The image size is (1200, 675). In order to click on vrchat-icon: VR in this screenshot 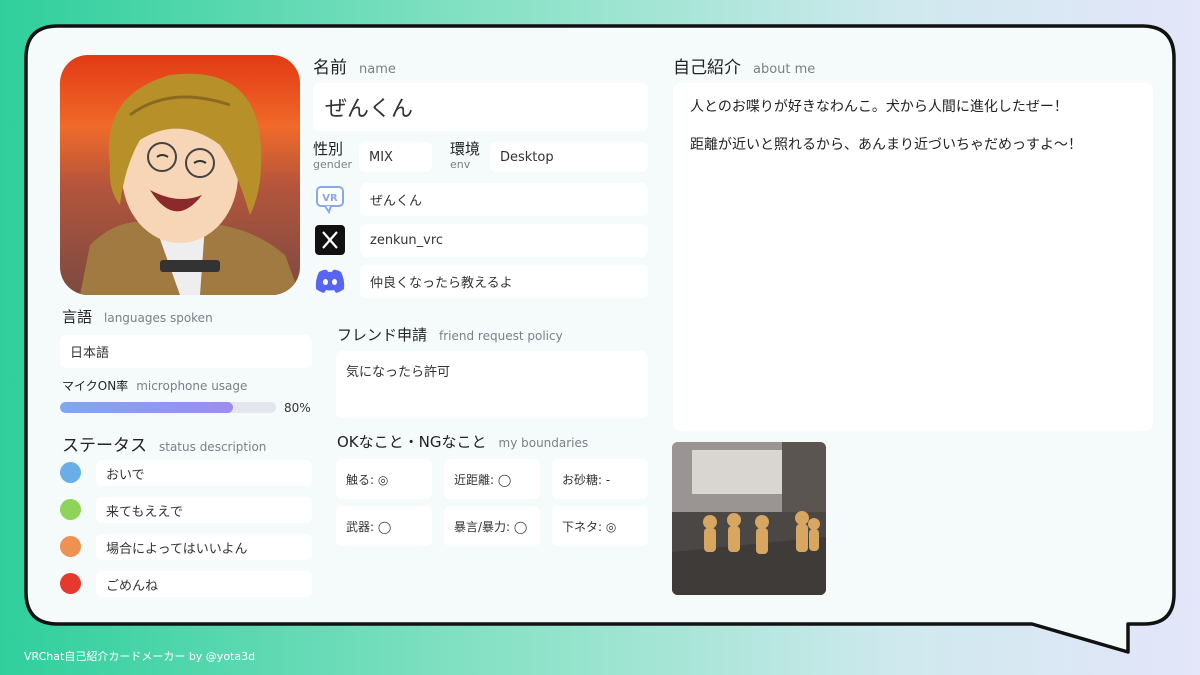, I will do `click(330, 199)`.